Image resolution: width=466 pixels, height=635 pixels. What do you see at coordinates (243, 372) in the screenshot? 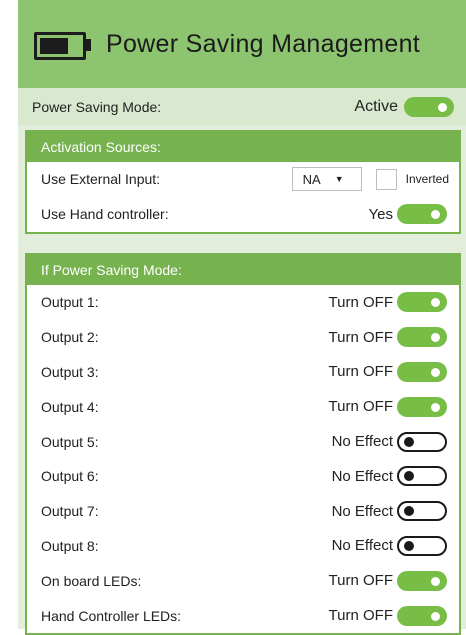
I see `output-row: Output 3: Turn OFF` at bounding box center [243, 372].